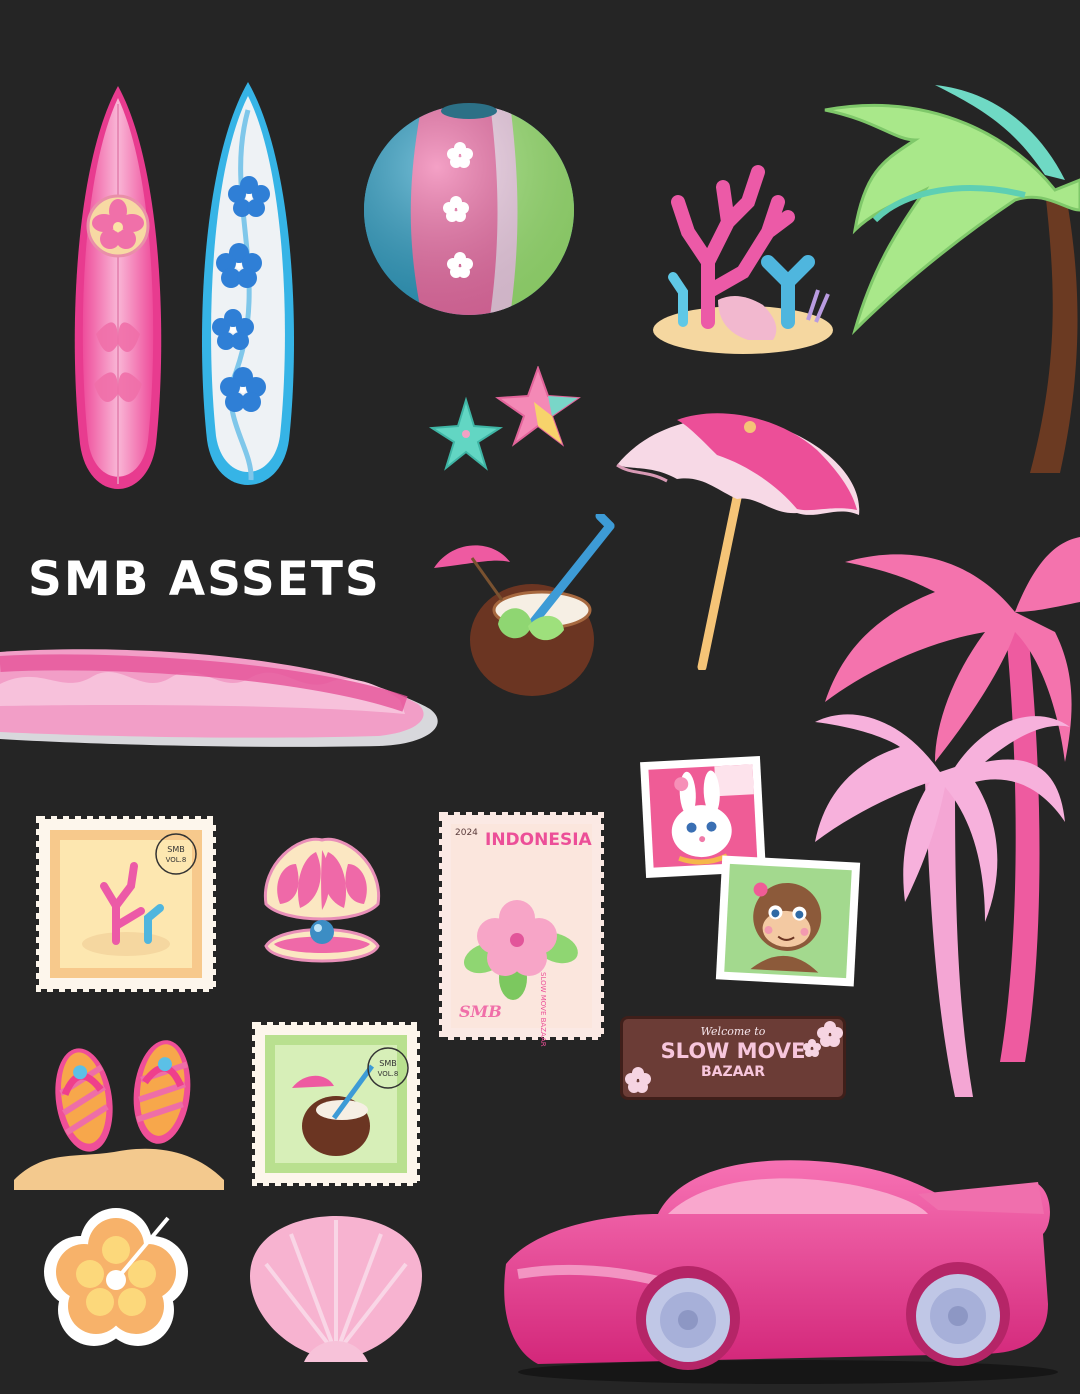 Image resolution: width=1080 pixels, height=1394 pixels. I want to click on postmark-line2-b: VOL.8, so click(388, 1074).